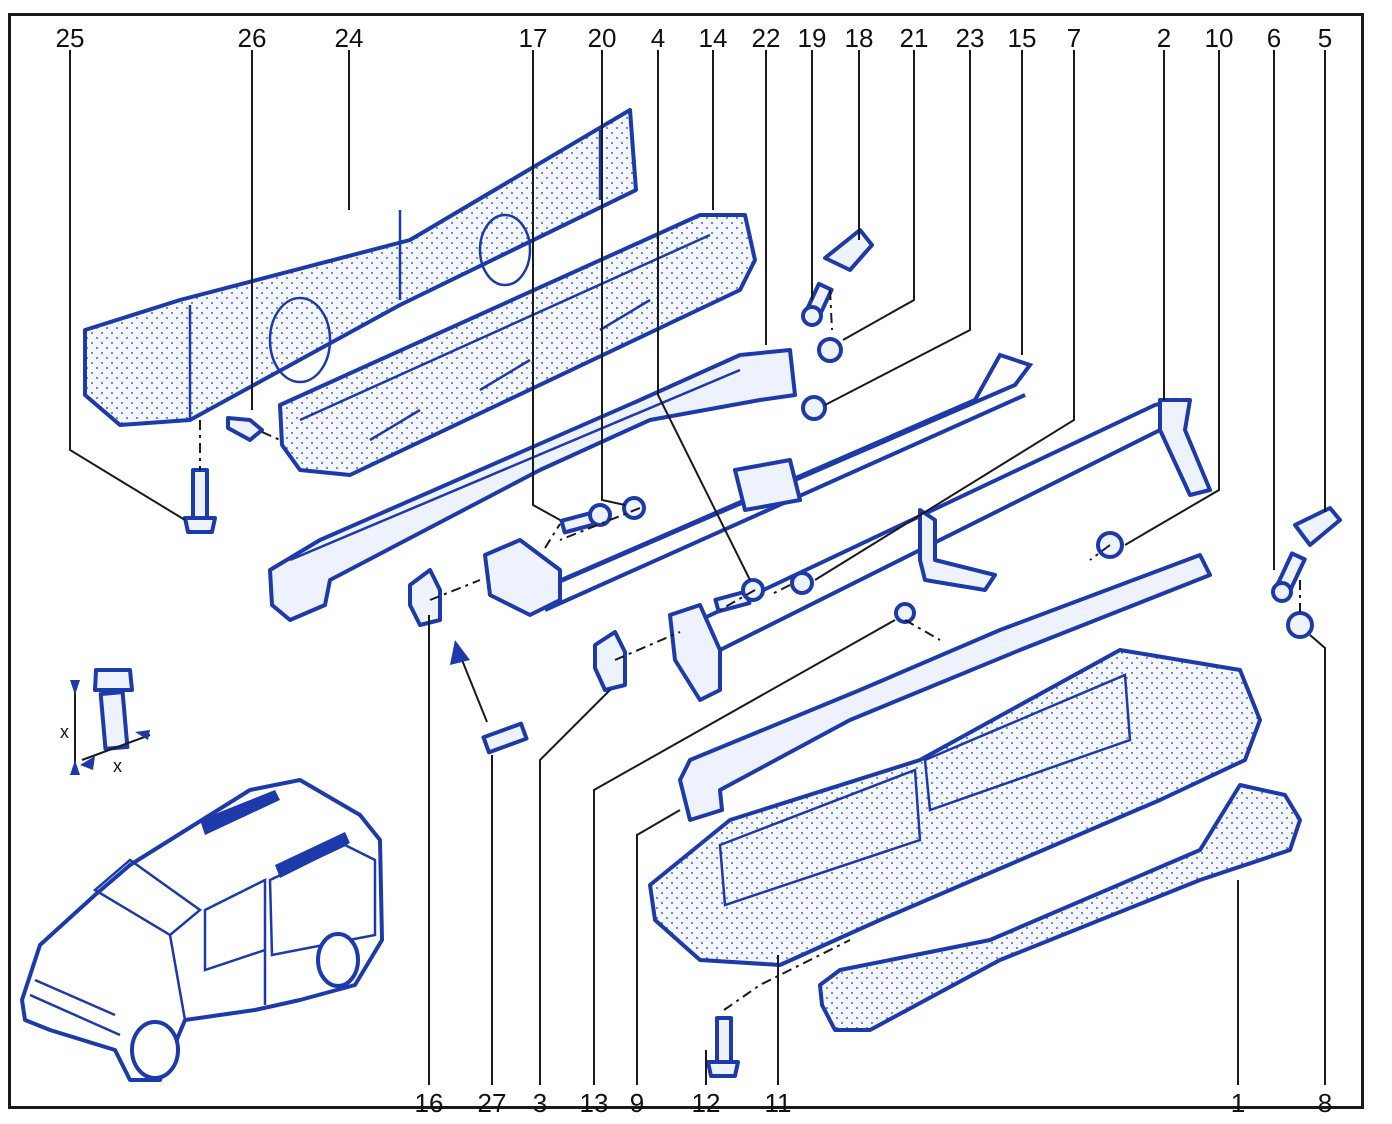  Describe the element at coordinates (739, 596) in the screenshot. I see `part-4-bolt` at that location.